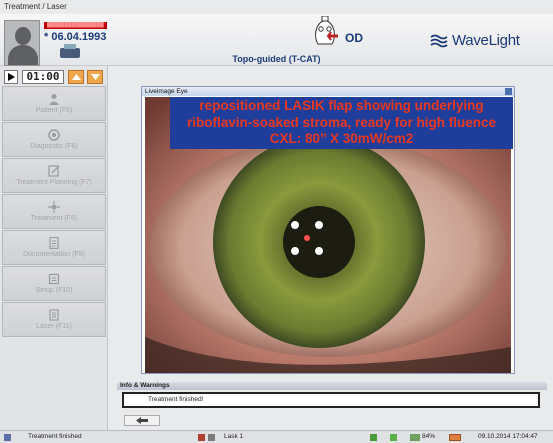 The width and height of the screenshot is (553, 443). I want to click on arrow-down-icon, so click(95, 77).